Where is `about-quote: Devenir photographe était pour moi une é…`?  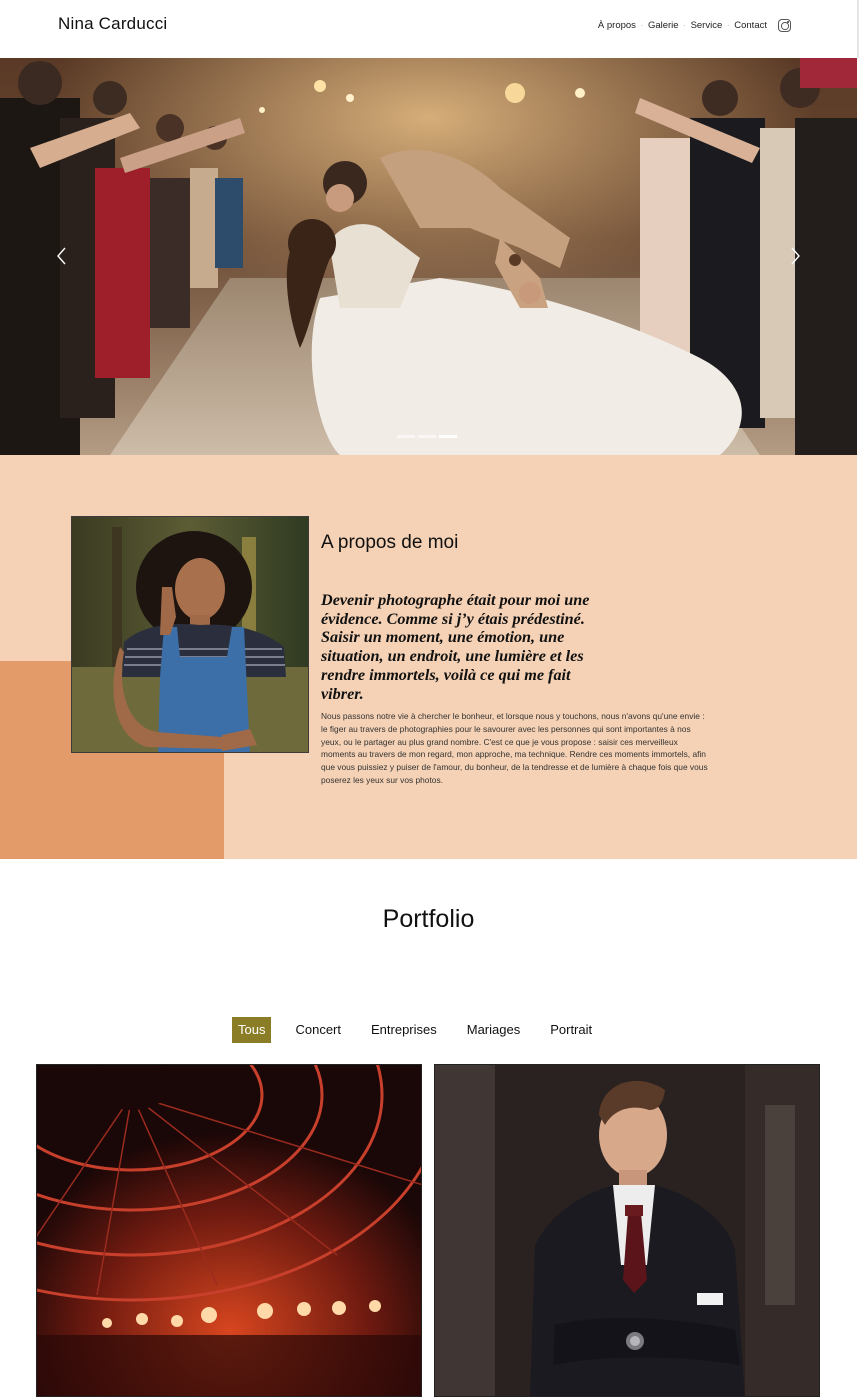 about-quote: Devenir photographe était pour moi une é… is located at coordinates (455, 647).